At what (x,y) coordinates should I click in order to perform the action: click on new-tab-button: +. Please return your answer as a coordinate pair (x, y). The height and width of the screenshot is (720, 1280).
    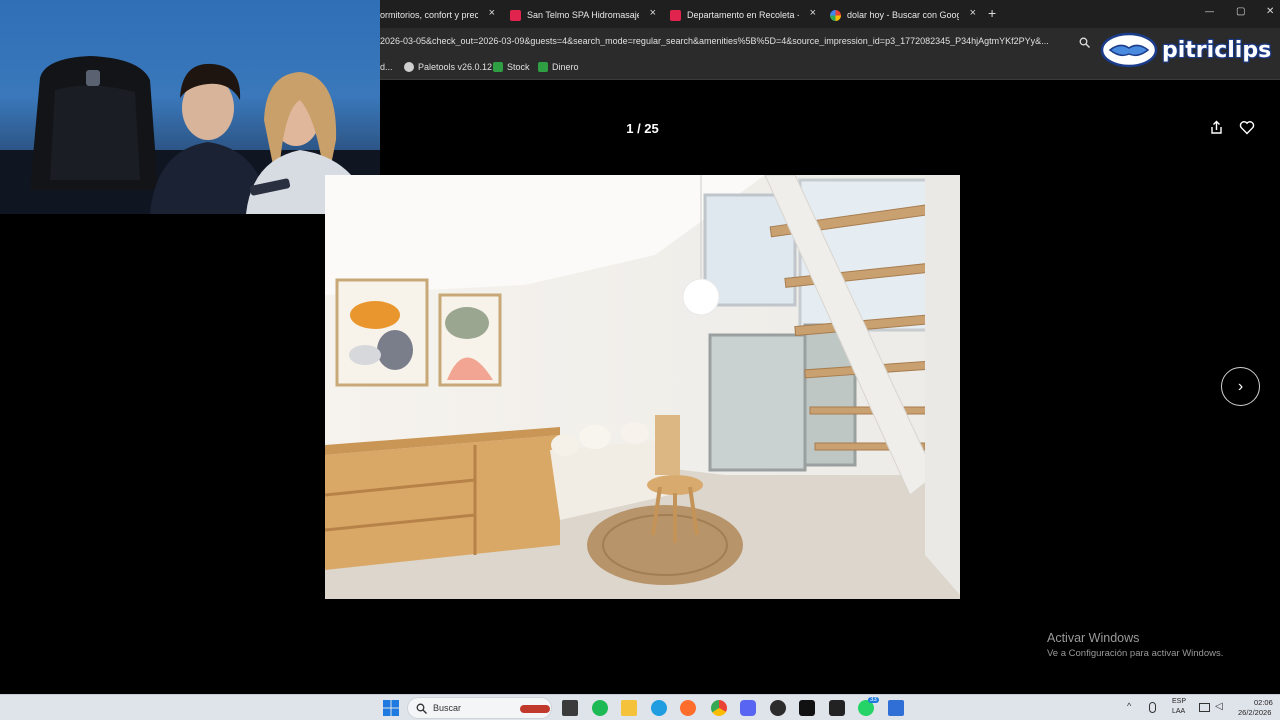
    Looking at the image, I should click on (992, 13).